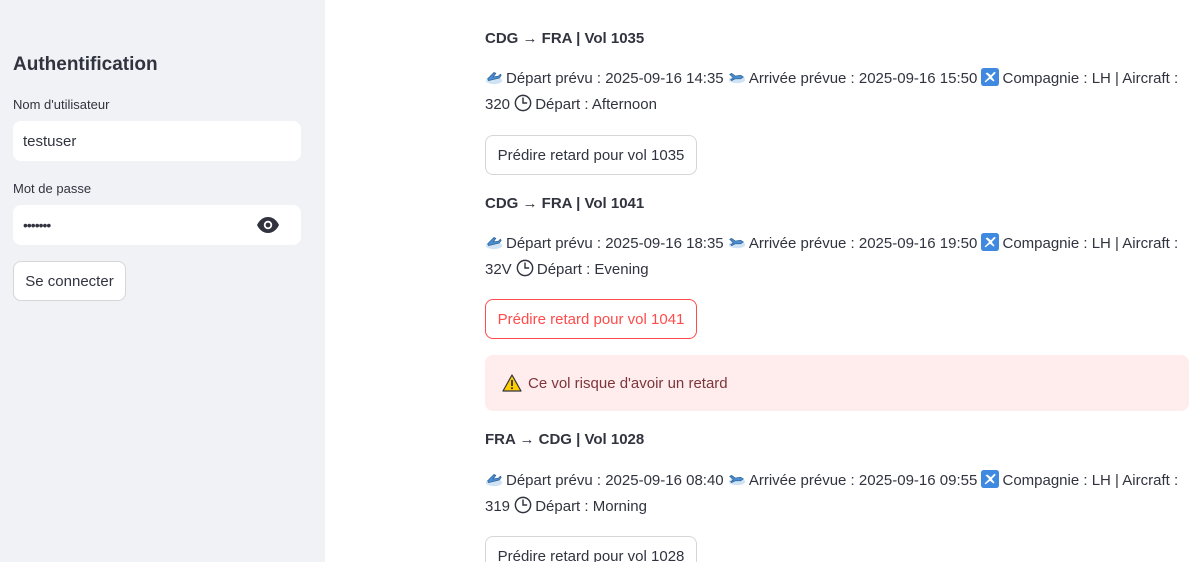  Describe the element at coordinates (591, 549) in the screenshot. I see `predict-button-1028: Prédire retard pour vol 1028` at that location.